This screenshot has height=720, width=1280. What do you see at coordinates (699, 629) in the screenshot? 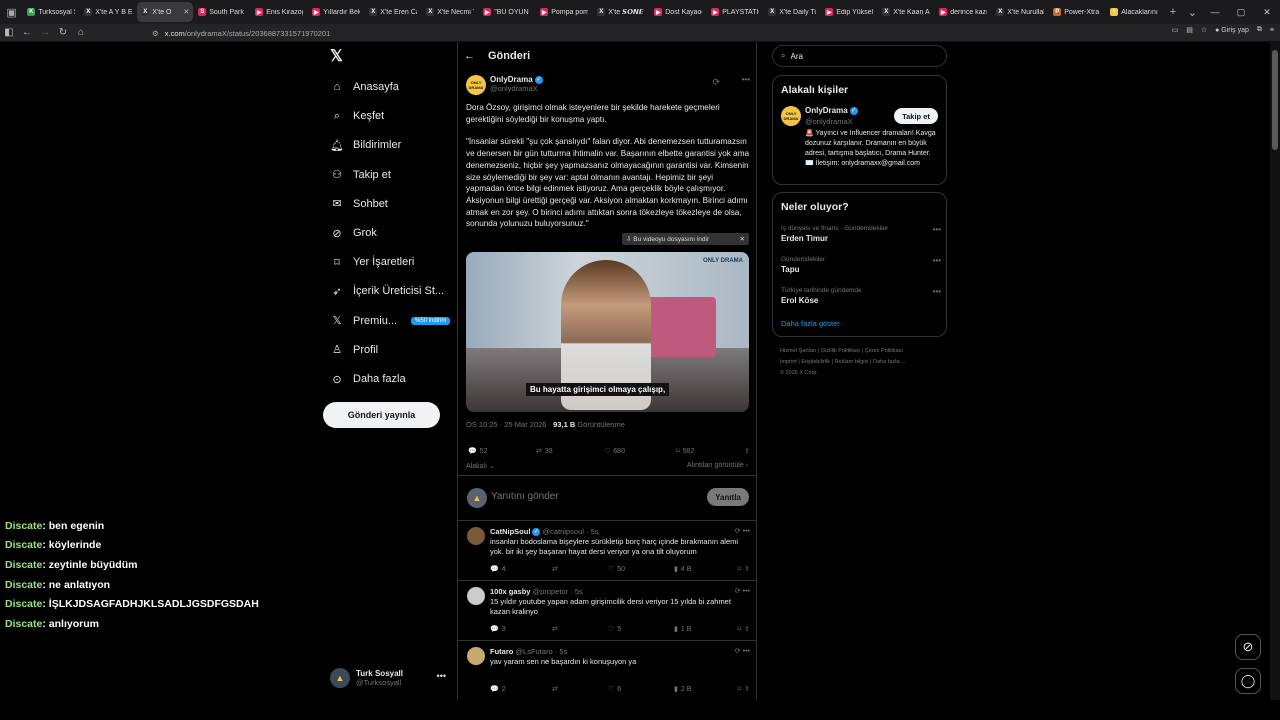
I see `views-button: ▮ 1 B` at bounding box center [699, 629].